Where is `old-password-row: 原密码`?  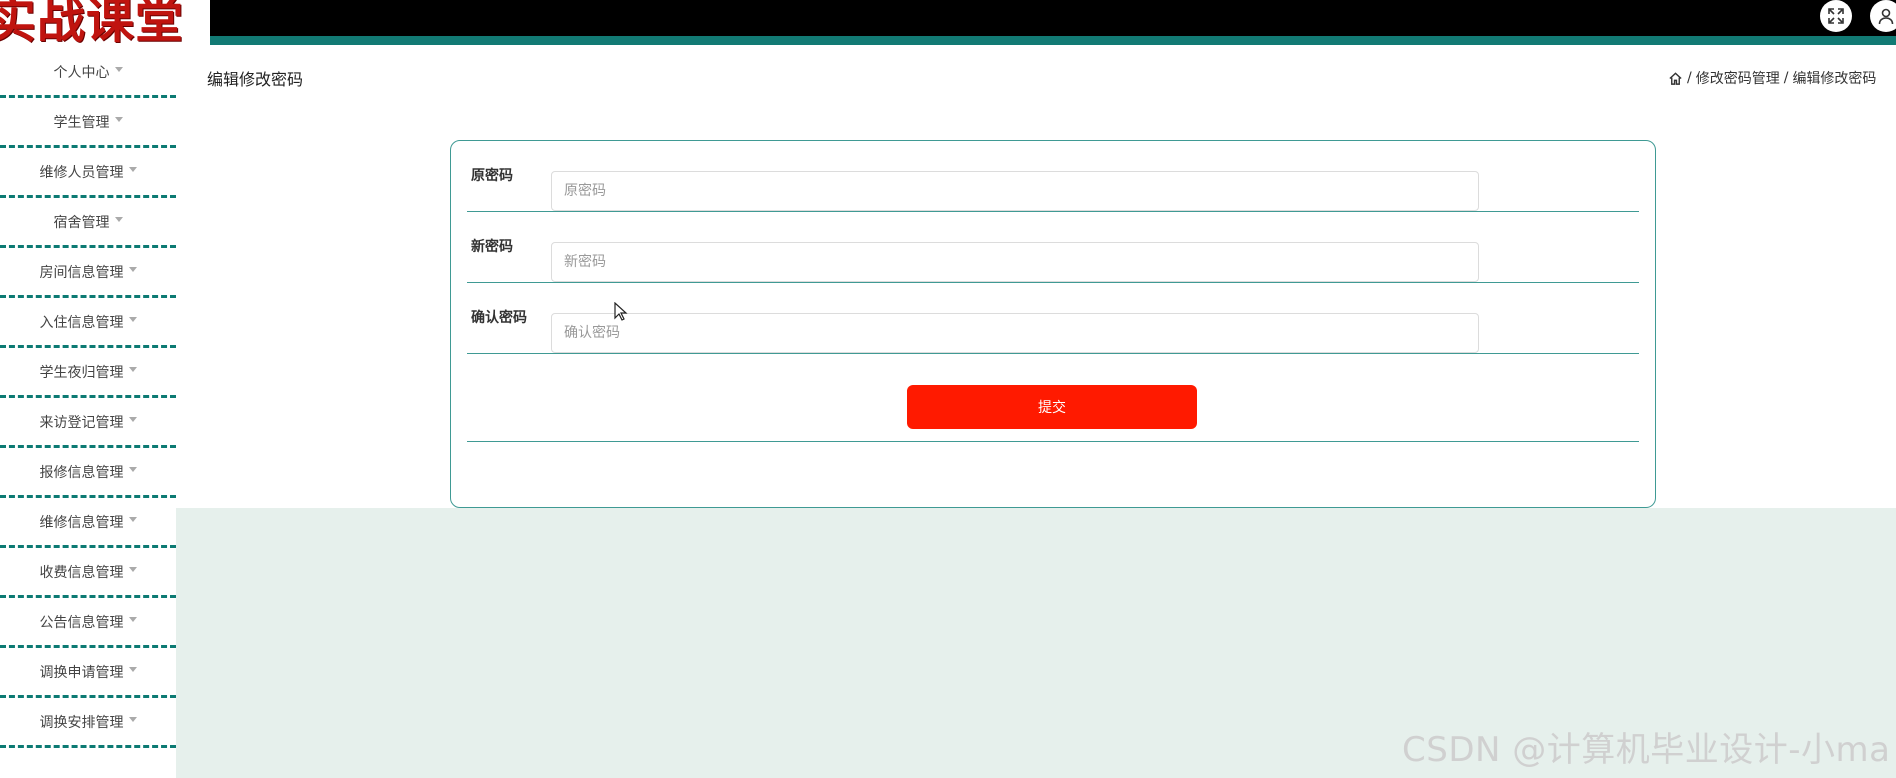 old-password-row: 原密码 is located at coordinates (1053, 176).